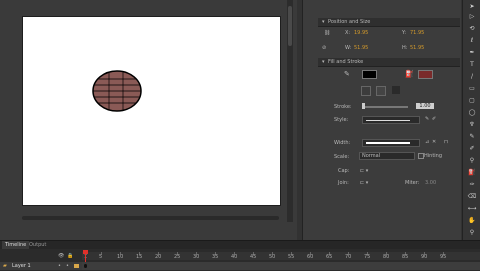  I want to click on miter-field: 3.00, so click(430, 183).